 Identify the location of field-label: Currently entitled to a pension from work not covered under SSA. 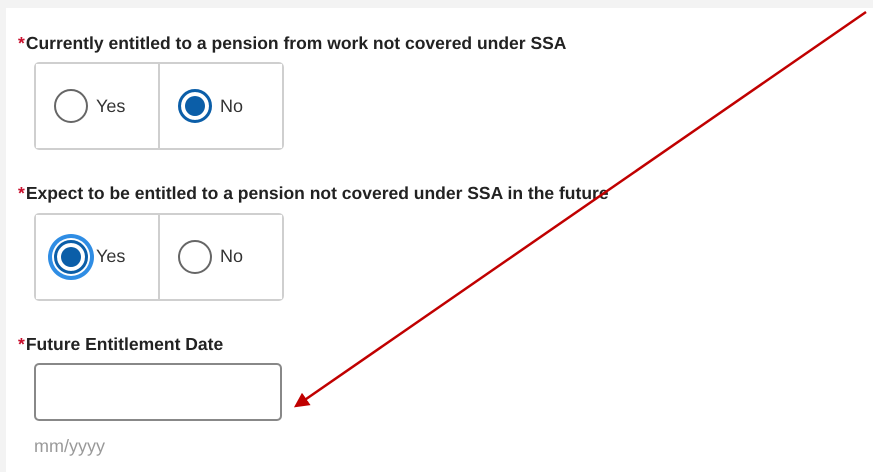
(296, 43).